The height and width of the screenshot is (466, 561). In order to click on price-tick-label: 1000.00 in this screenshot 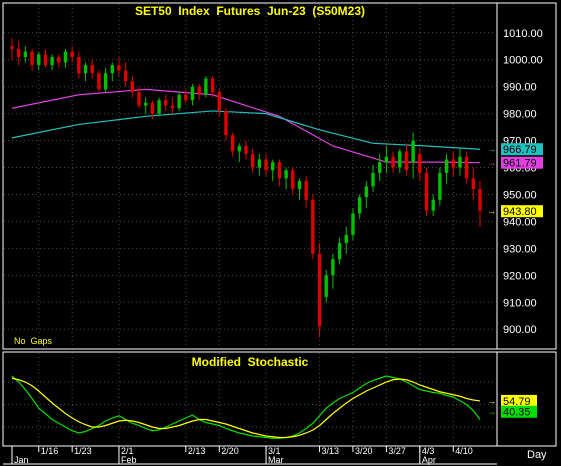, I will do `click(523, 61)`.